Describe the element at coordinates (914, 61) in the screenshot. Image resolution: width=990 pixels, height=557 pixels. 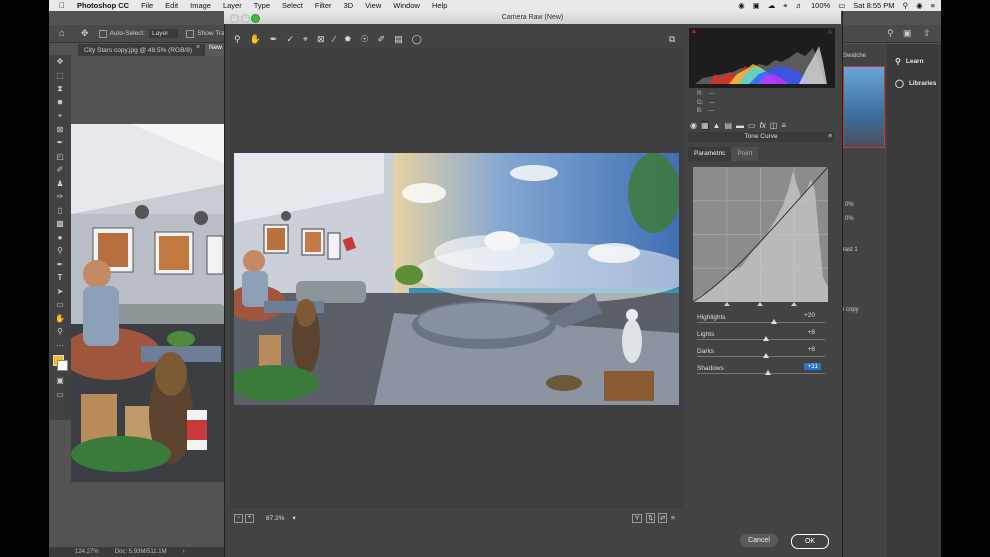
I see `learn-panel-button: ⚲ Learn` at that location.